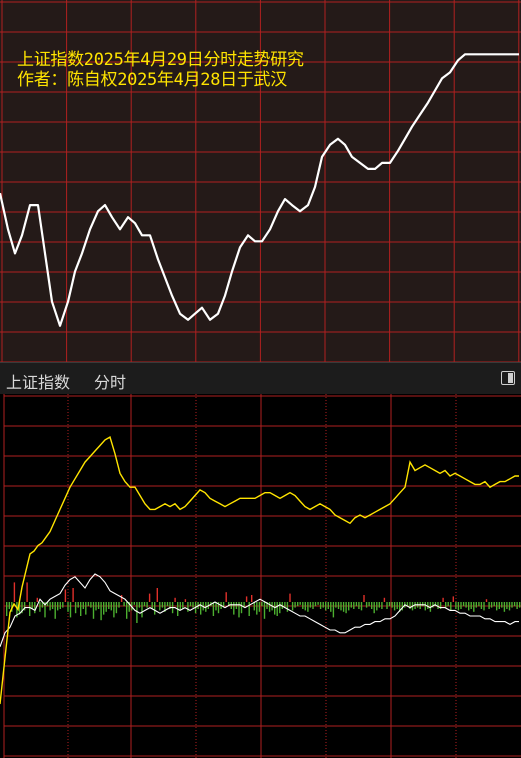  Describe the element at coordinates (508, 378) in the screenshot. I see `panel-toggle-icon` at that location.